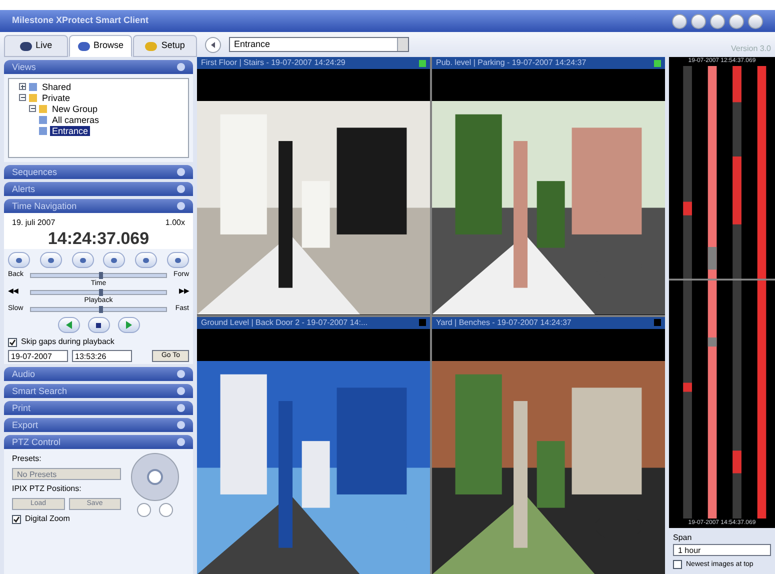  I want to click on tab: Browse, so click(100, 46).